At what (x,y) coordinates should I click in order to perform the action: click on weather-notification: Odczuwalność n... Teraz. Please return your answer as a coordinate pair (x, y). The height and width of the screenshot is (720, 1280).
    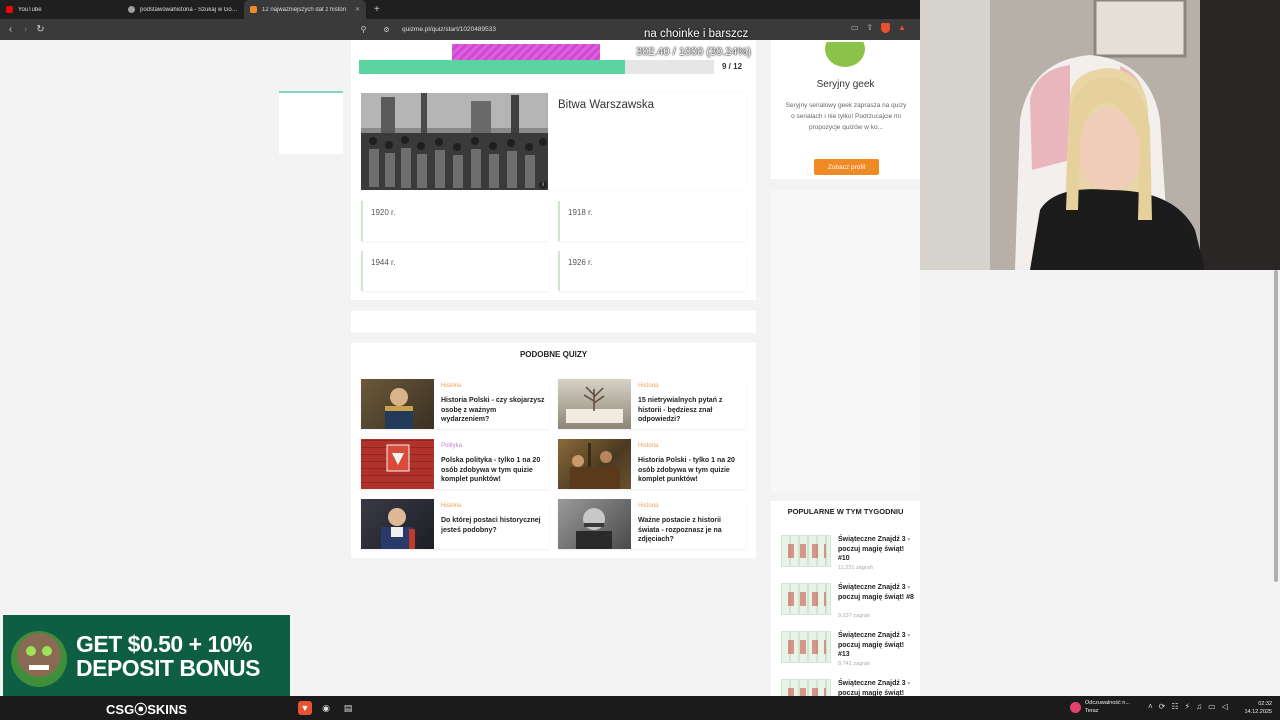
    Looking at the image, I should click on (1100, 707).